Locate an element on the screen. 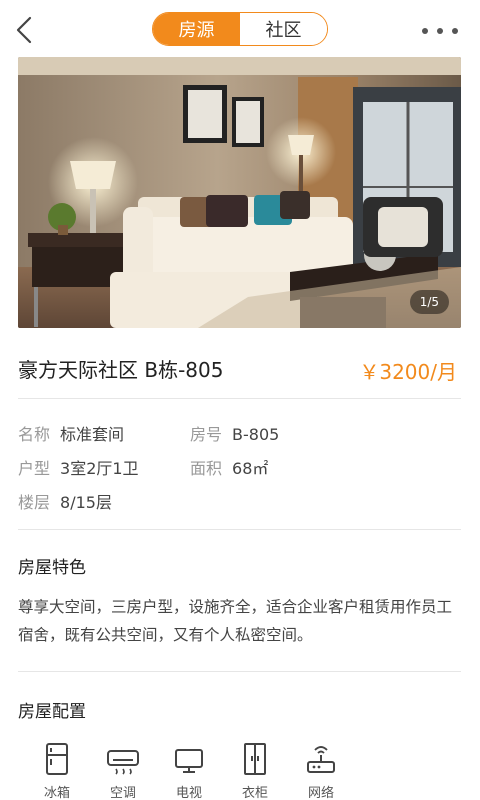 Image resolution: width=480 pixels, height=800 pixels. detail-room-label: 房号 is located at coordinates (206, 434).